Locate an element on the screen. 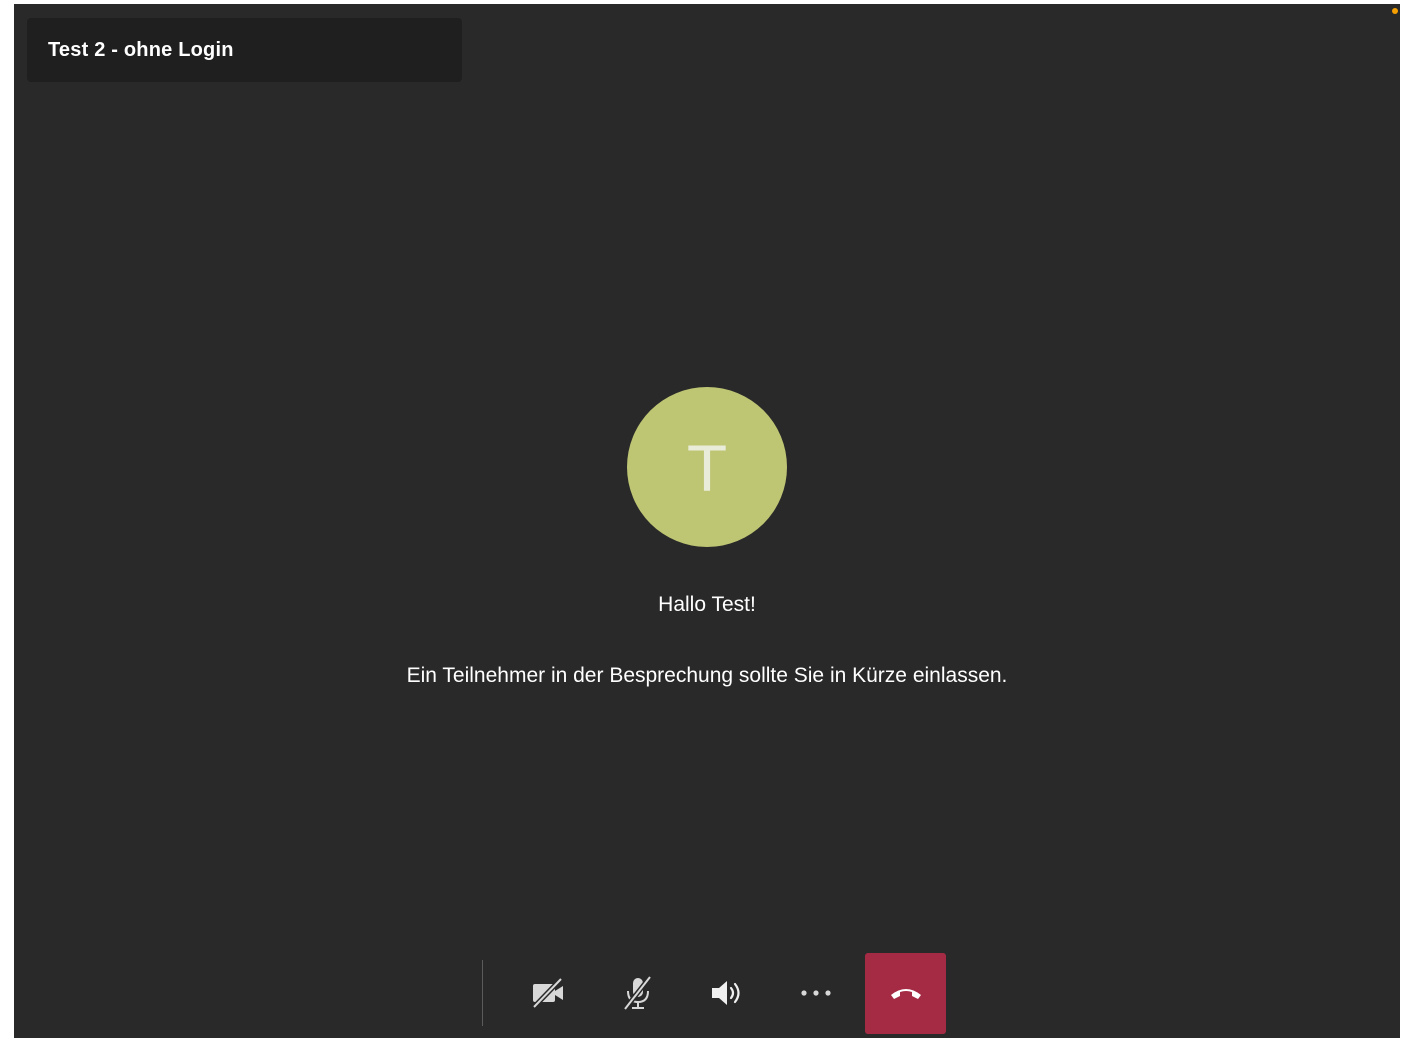 Image resolution: width=1401 pixels, height=1038 pixels. microphone-off-icon is located at coordinates (637, 993).